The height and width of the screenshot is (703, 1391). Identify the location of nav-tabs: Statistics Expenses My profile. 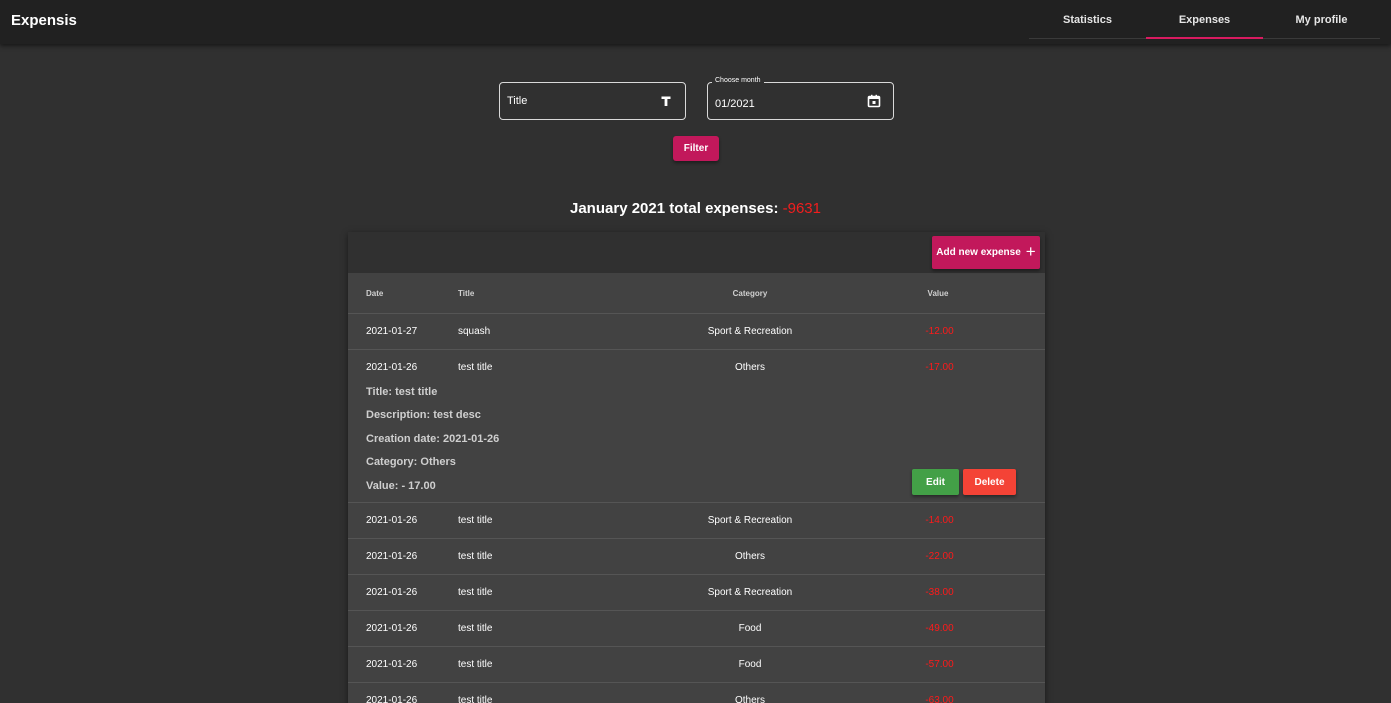
(1204, 19).